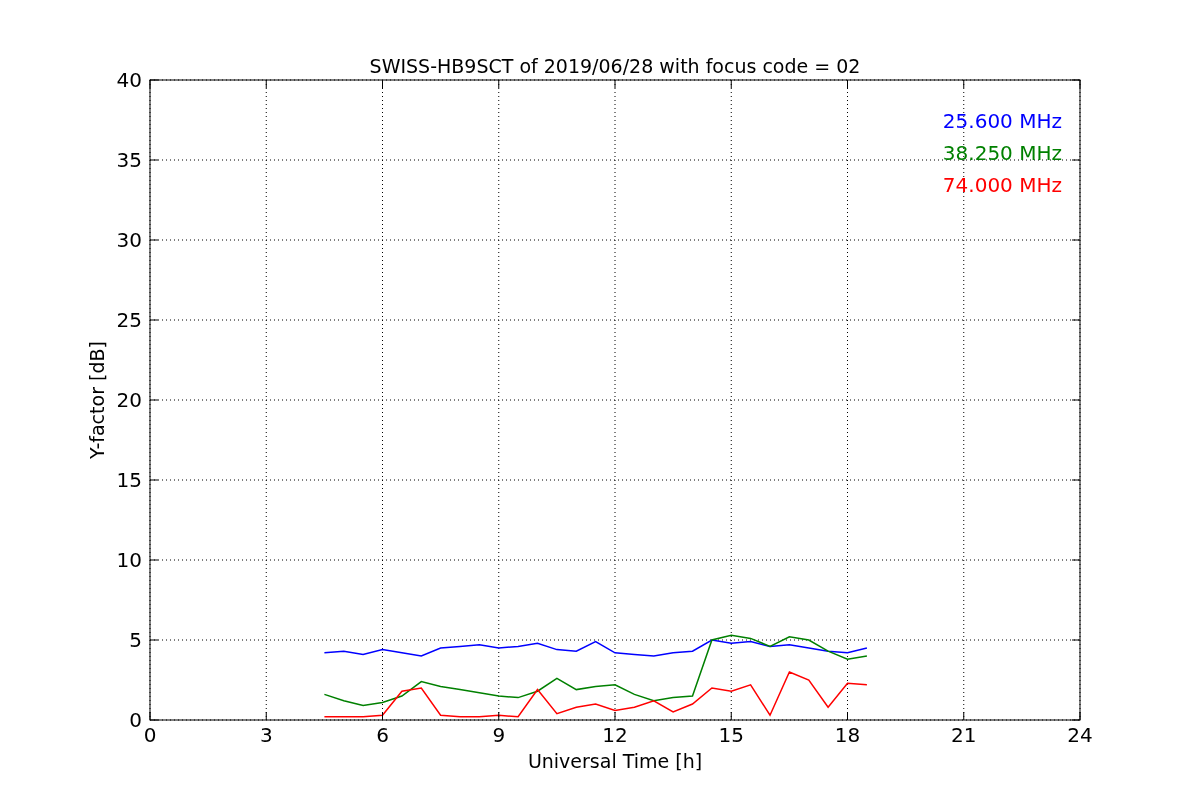  Describe the element at coordinates (1002, 121) in the screenshot. I see `legend-label: 25.600 MHz` at that location.